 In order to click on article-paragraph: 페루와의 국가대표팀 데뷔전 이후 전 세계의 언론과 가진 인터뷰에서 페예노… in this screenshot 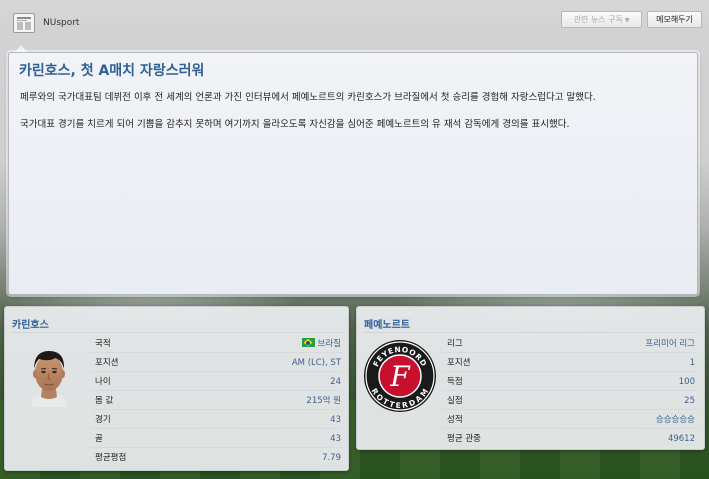, I will do `click(308, 97)`.